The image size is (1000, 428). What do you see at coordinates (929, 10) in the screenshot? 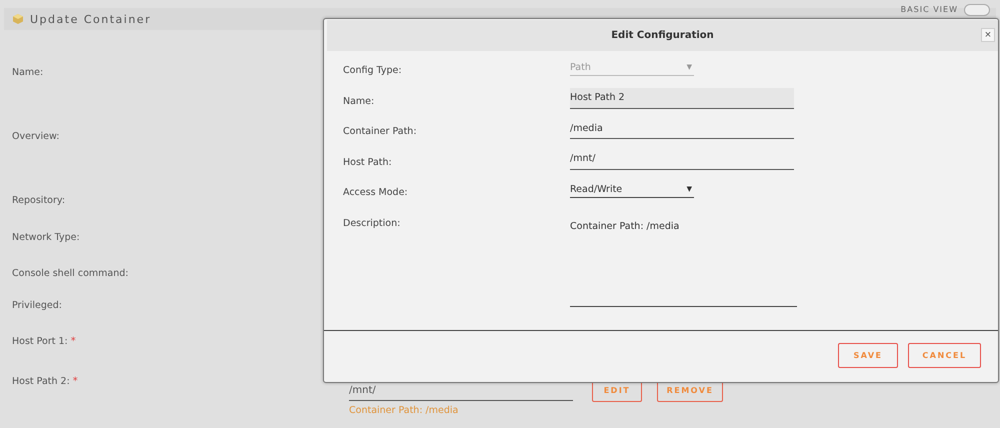
I see `toggle-label: BASIC VIEW` at bounding box center [929, 10].